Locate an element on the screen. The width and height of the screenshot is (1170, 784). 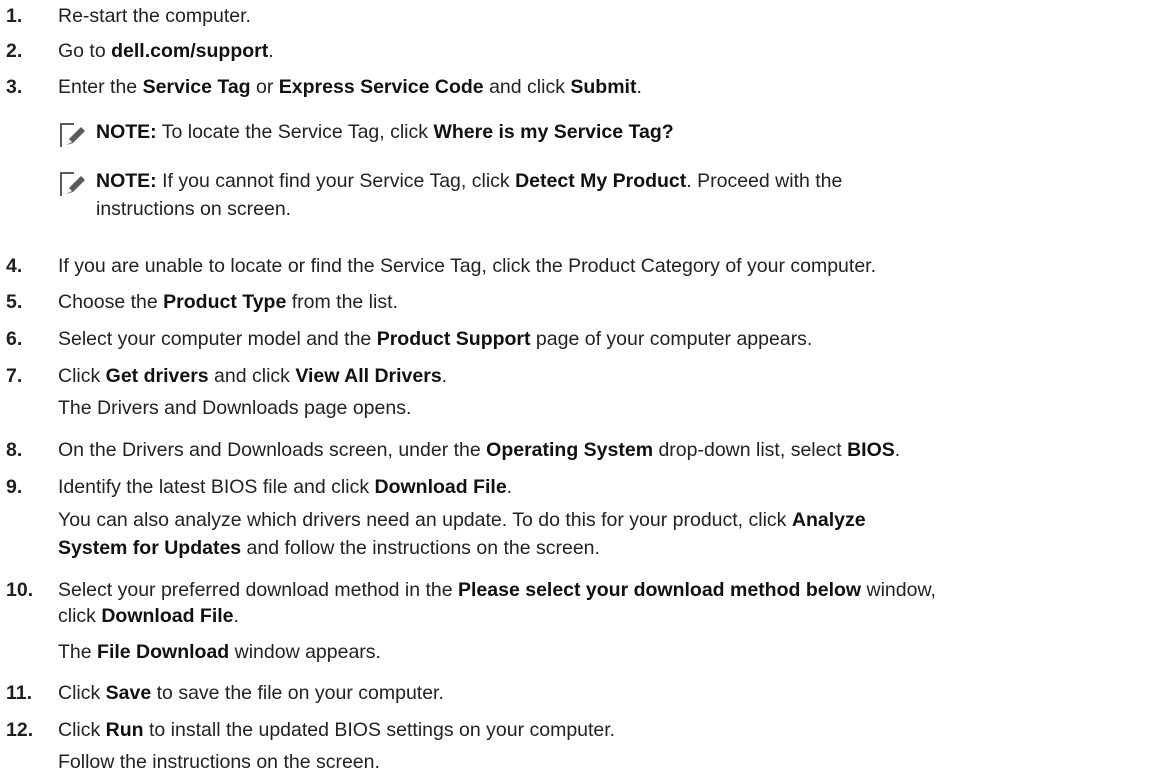
step-number: 5. is located at coordinates (14, 302).